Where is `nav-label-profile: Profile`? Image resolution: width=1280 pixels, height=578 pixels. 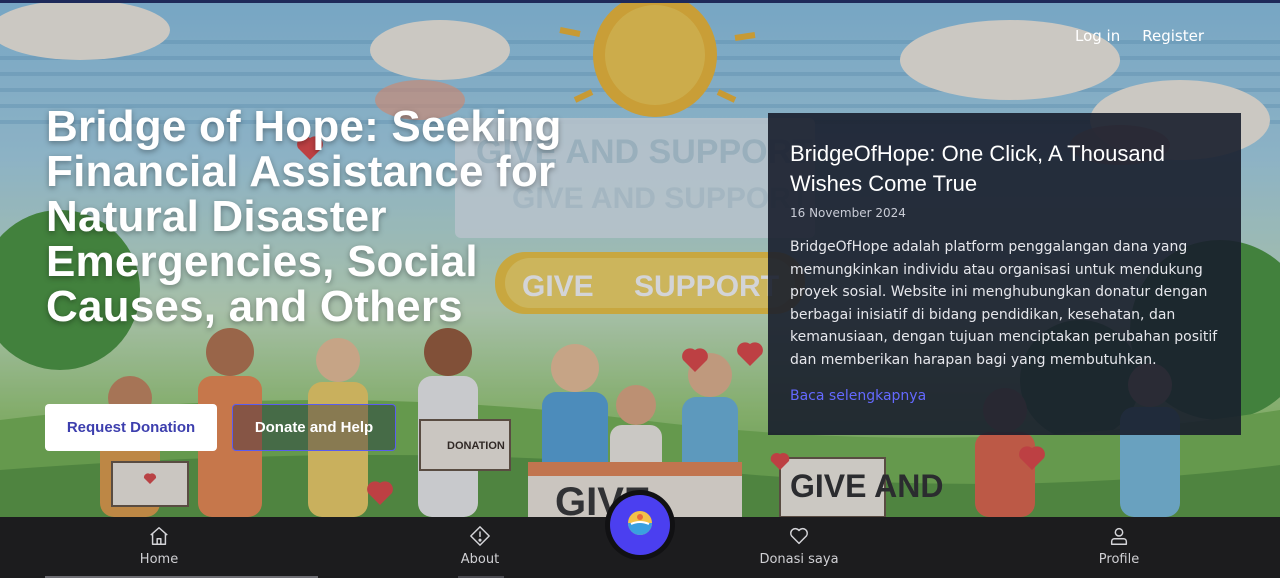 nav-label-profile: Profile is located at coordinates (1119, 559).